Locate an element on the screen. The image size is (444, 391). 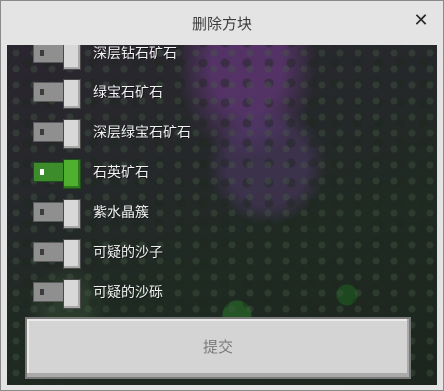
block-label: 深层钻石矿石 is located at coordinates (135, 54).